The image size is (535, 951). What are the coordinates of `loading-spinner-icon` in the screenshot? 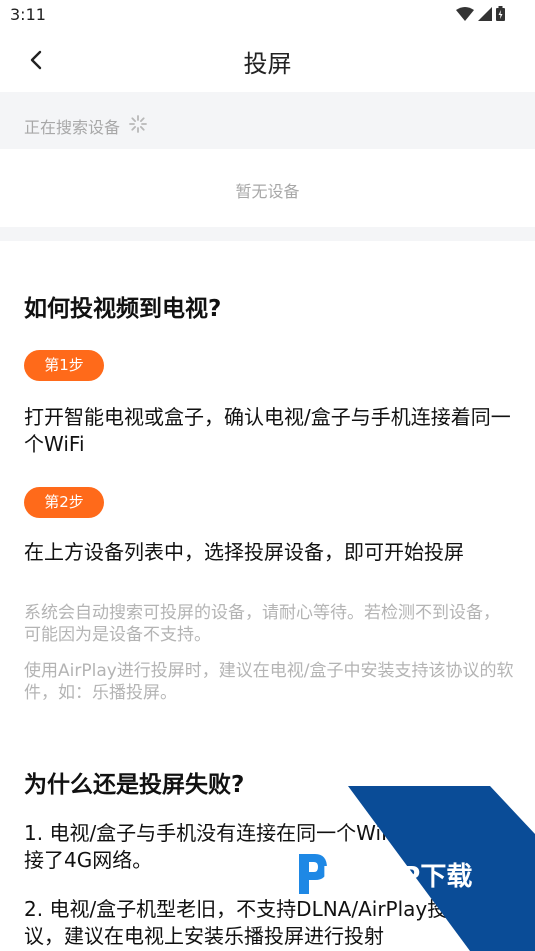 It's located at (138, 124).